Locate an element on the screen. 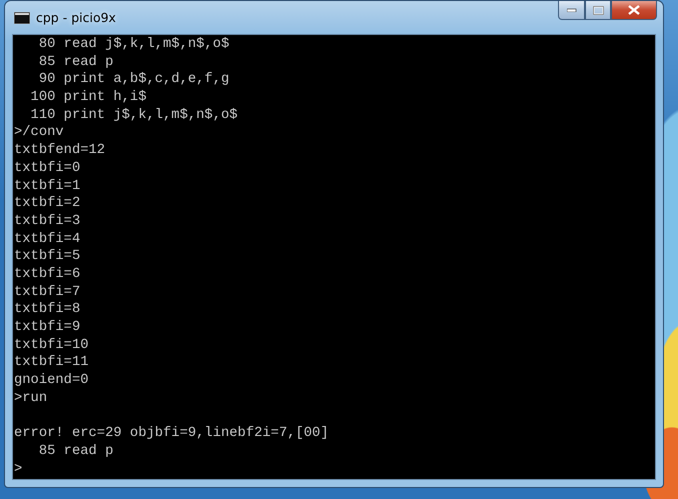 Image resolution: width=678 pixels, height=499 pixels. console-line: 110 print j$,k,l,m$,n$,o$ is located at coordinates (134, 115).